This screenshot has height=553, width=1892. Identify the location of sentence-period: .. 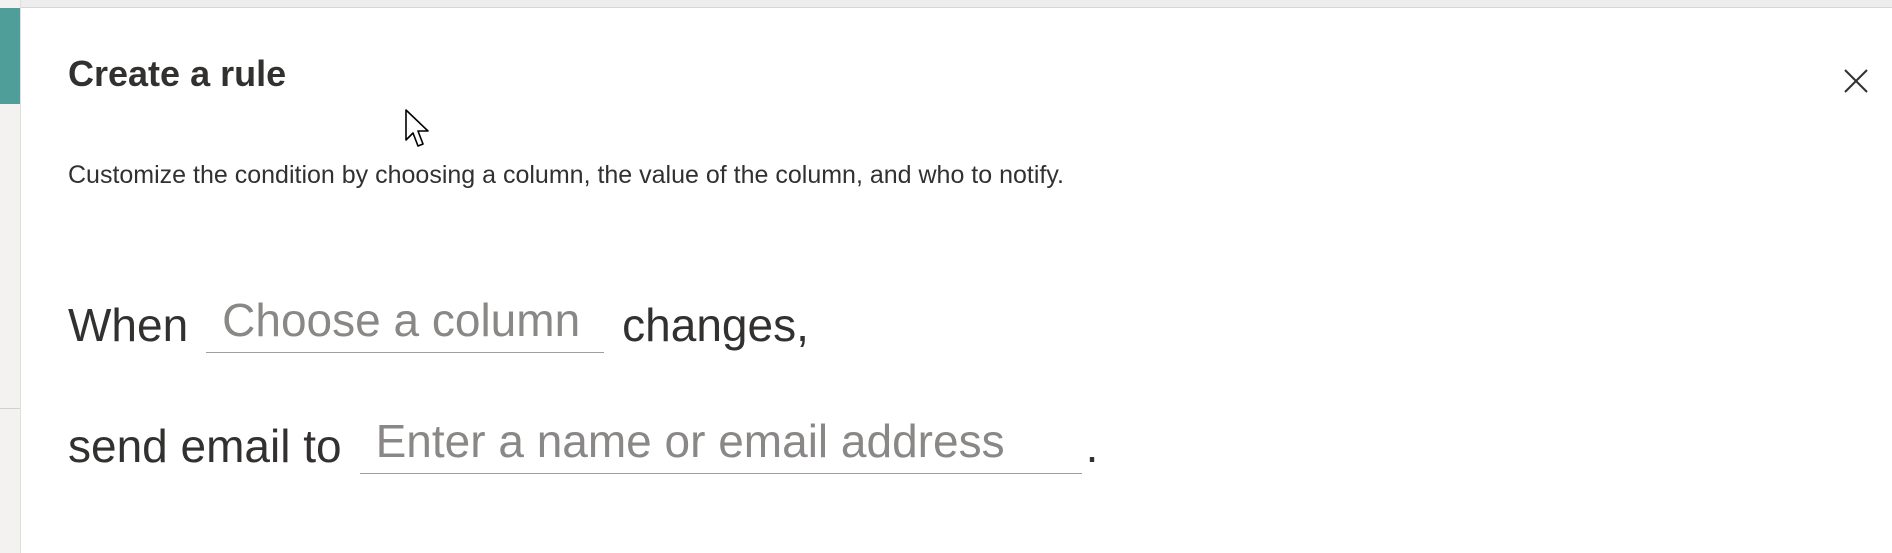
(1092, 446).